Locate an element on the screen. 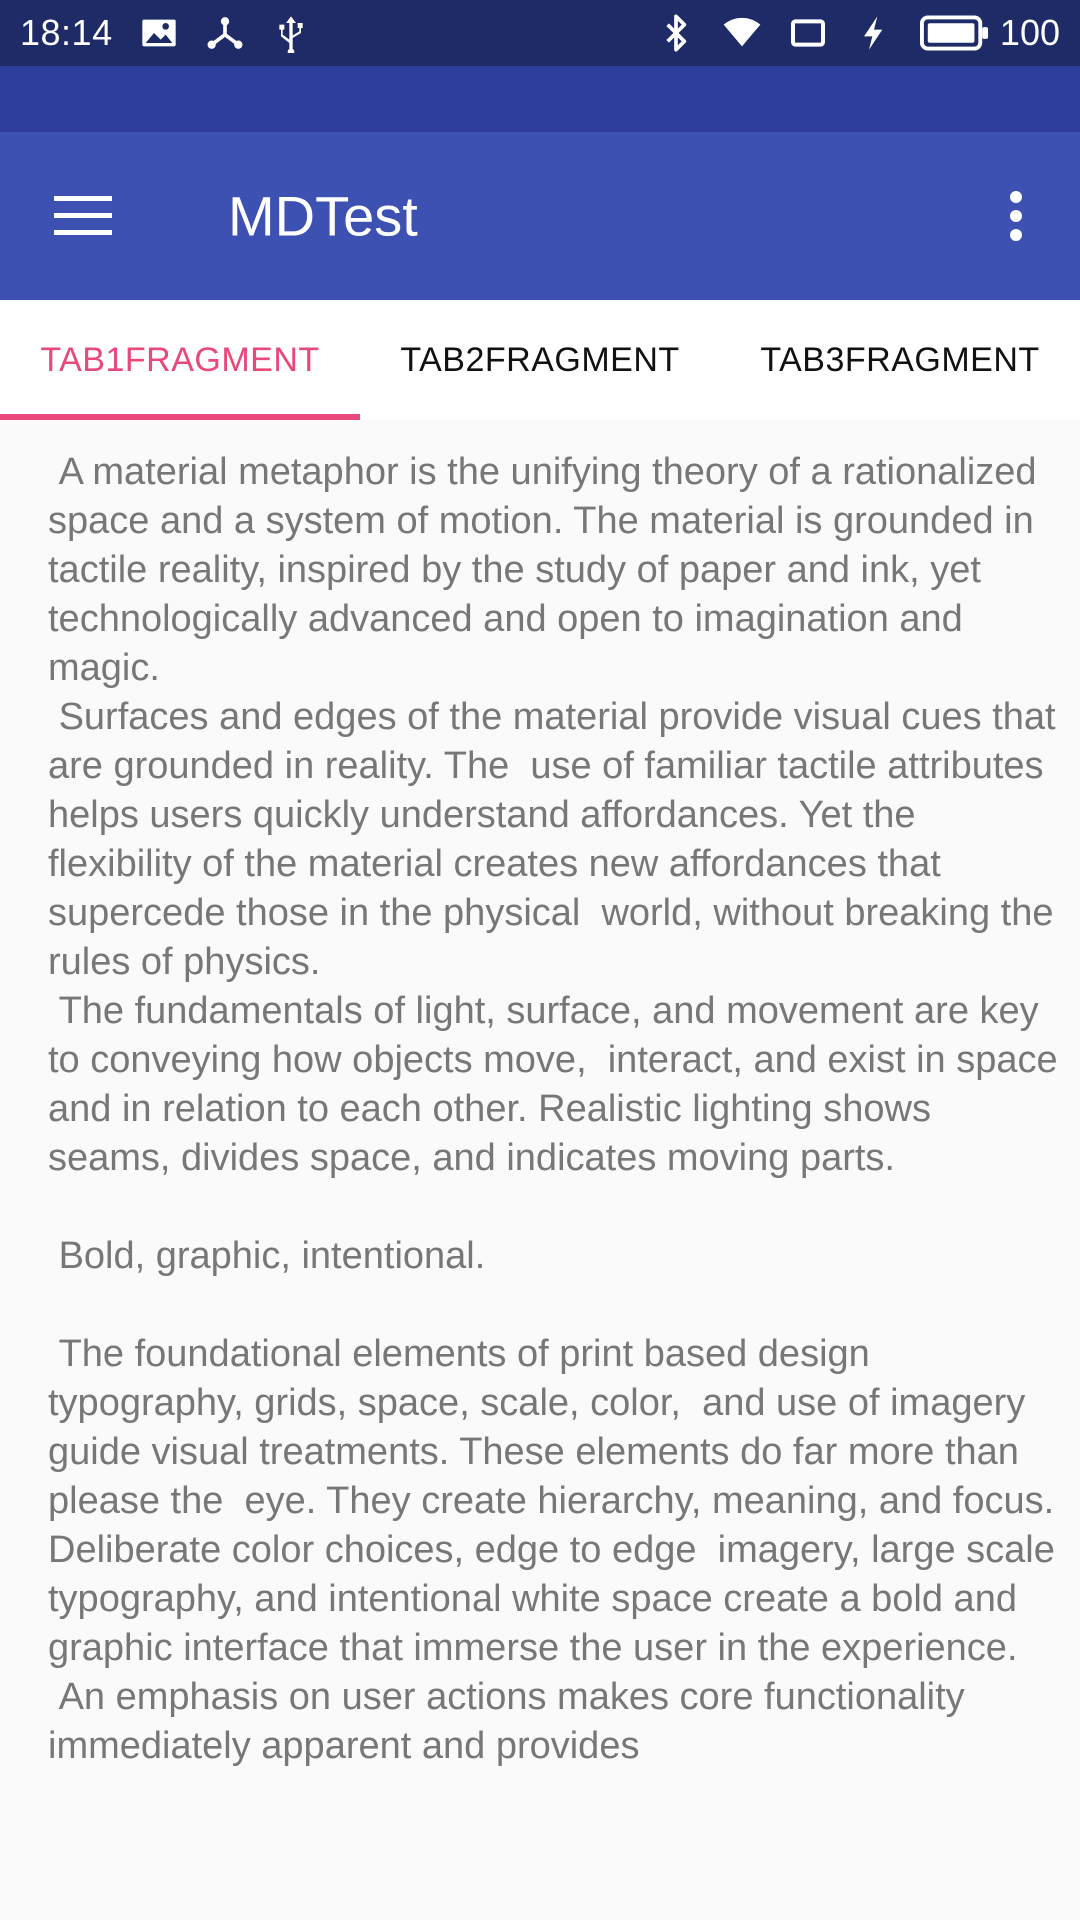 This screenshot has width=1080, height=1920. tab-2: TAB2FRAGMENT is located at coordinates (540, 360).